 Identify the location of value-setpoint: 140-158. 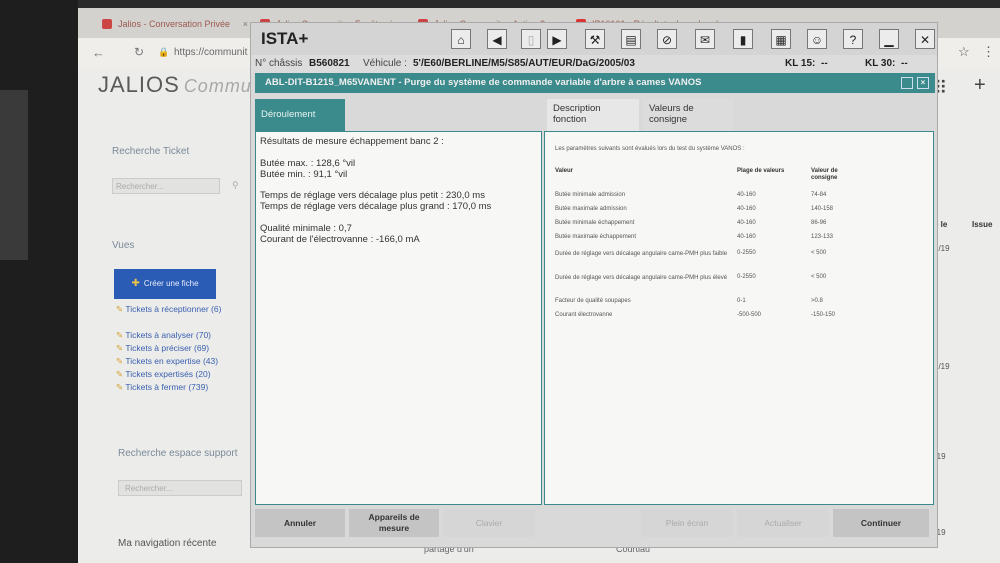
(822, 209).